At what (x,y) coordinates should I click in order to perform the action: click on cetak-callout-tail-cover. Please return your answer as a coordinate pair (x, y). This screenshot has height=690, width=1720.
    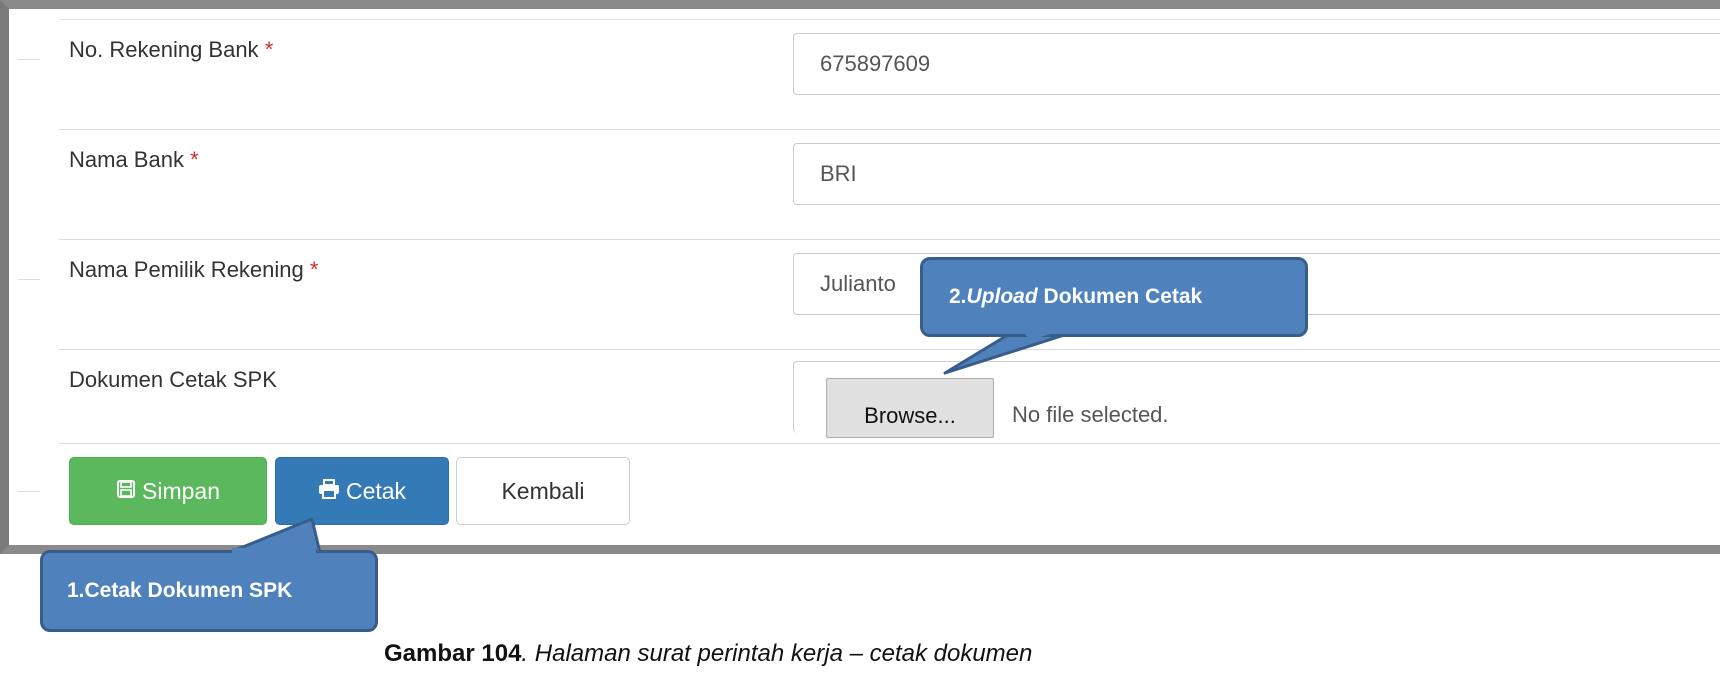
    Looking at the image, I should click on (274, 554).